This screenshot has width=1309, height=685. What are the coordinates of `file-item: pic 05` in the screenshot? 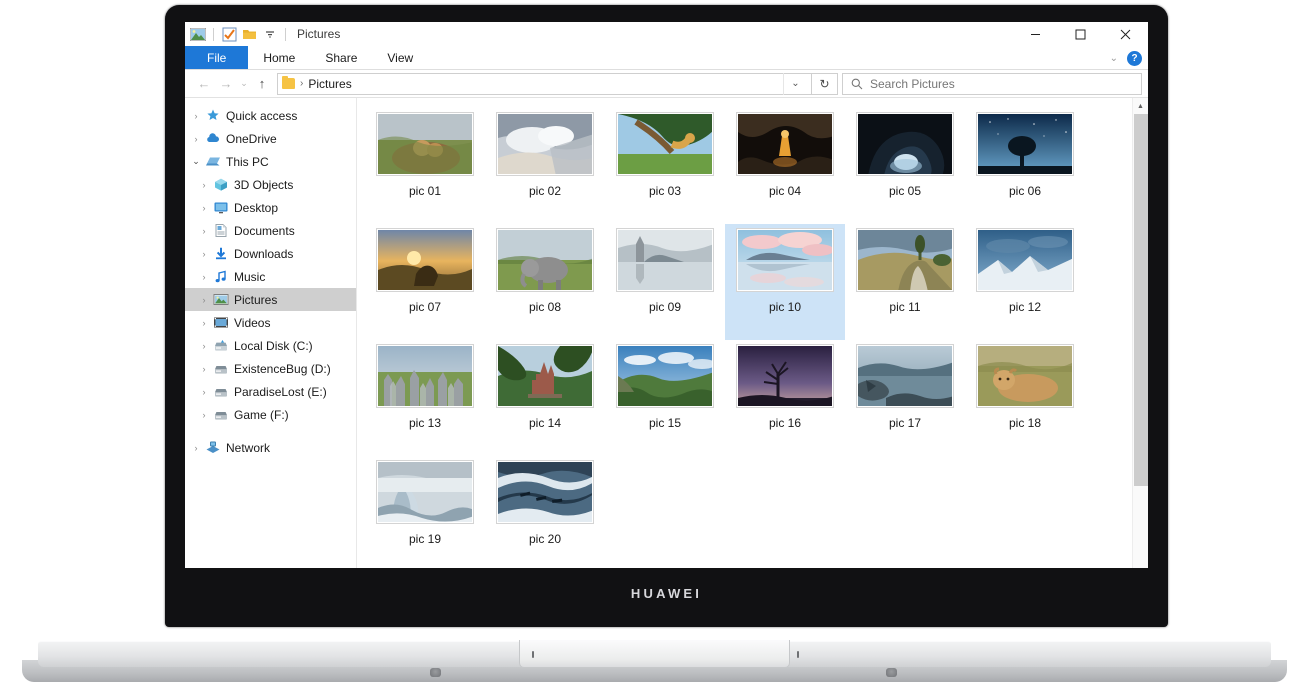 It's located at (905, 166).